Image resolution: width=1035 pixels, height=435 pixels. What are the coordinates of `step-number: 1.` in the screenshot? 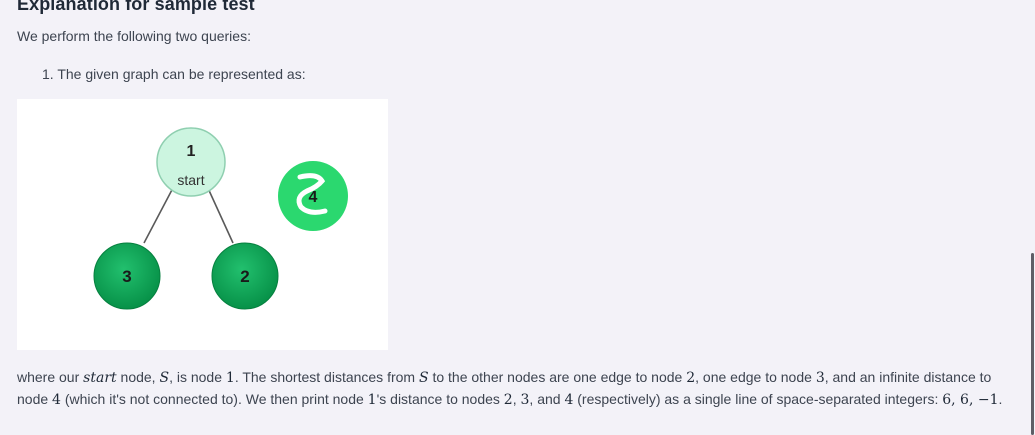 It's located at (48, 74).